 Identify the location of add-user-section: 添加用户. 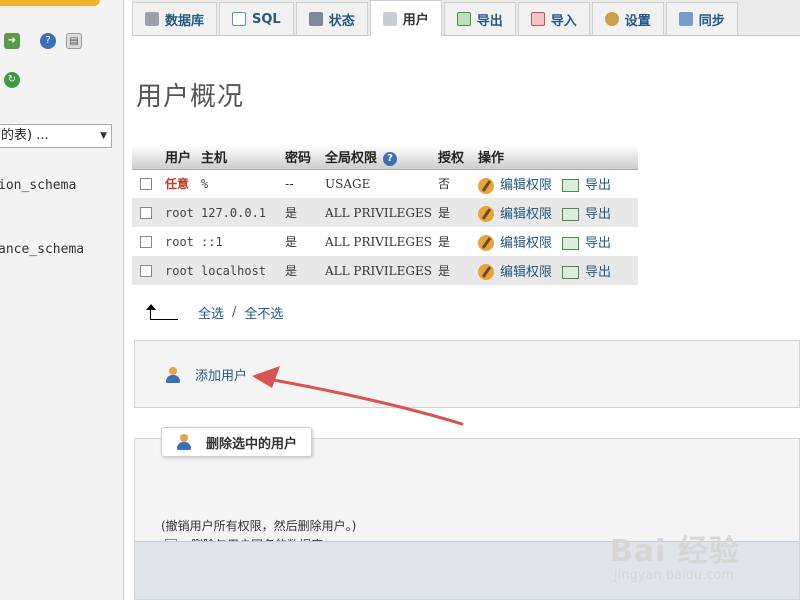
(467, 374).